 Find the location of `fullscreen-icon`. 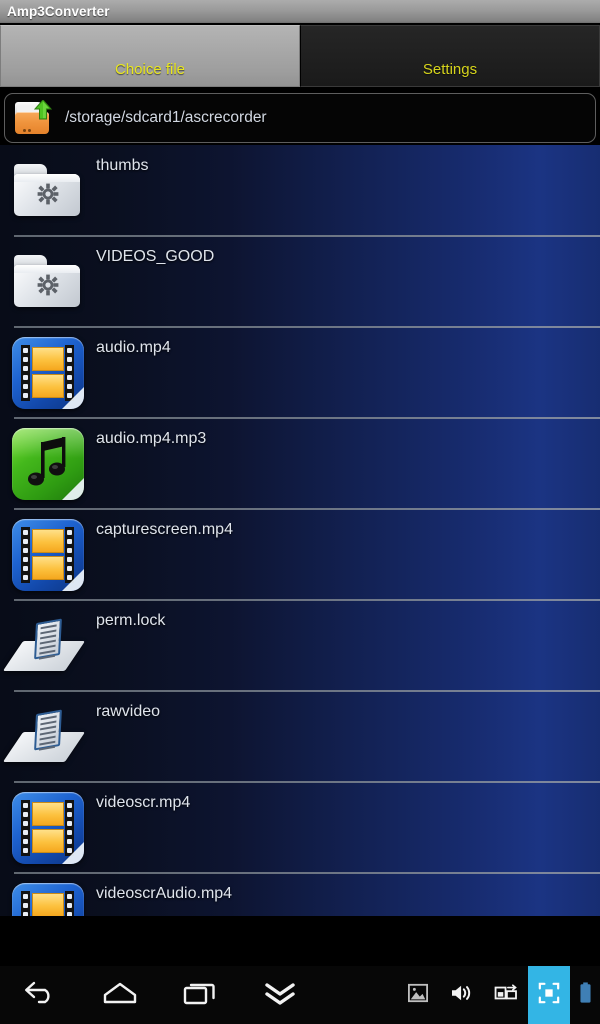

fullscreen-icon is located at coordinates (549, 995).